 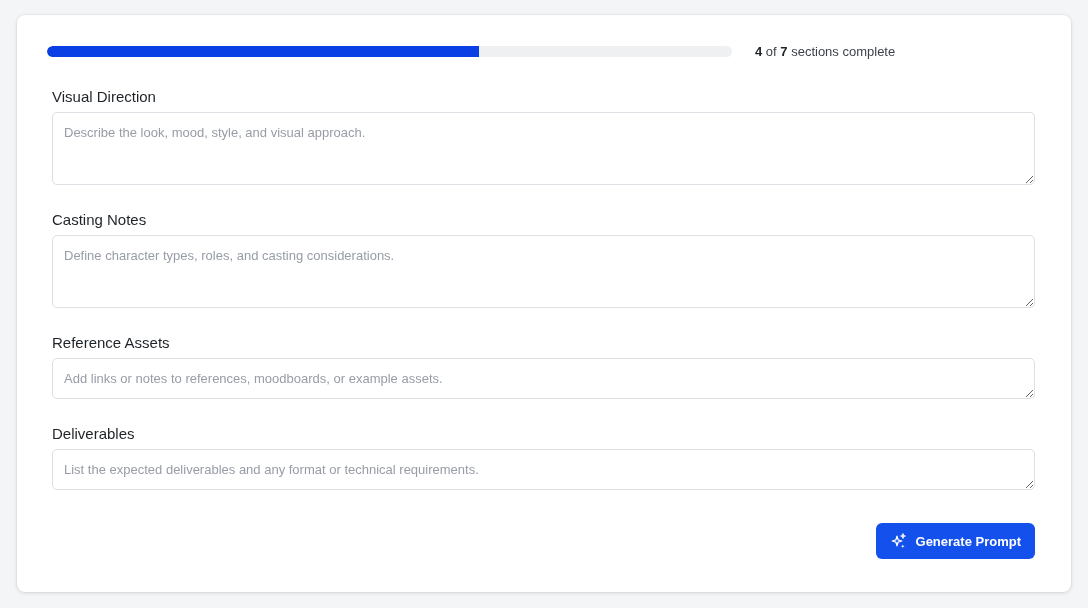 What do you see at coordinates (825, 51) in the screenshot?
I see `progress-summary: 4 of 7 sections complete` at bounding box center [825, 51].